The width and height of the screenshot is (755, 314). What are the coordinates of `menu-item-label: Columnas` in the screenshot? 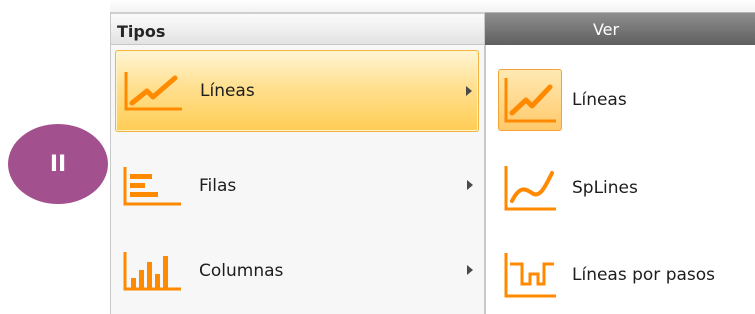 It's located at (241, 271).